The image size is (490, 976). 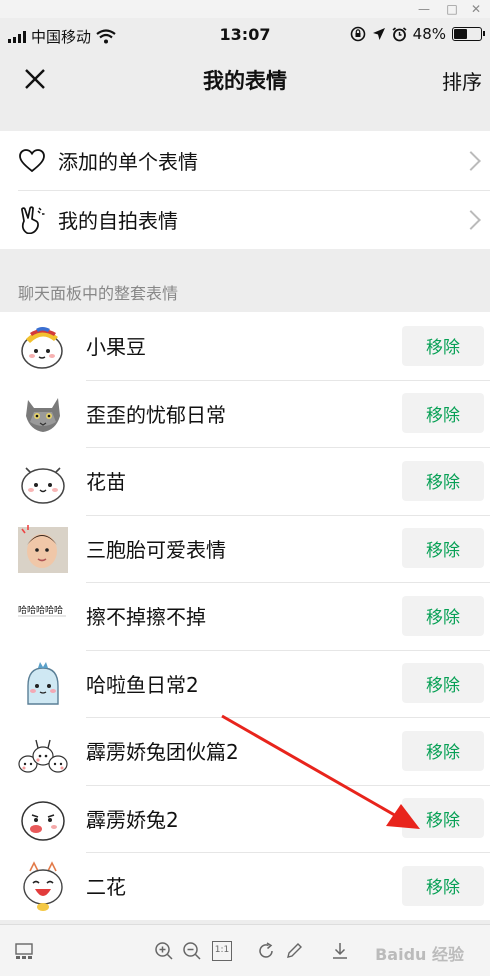 What do you see at coordinates (462, 80) in the screenshot?
I see `sort-button: 排序` at bounding box center [462, 80].